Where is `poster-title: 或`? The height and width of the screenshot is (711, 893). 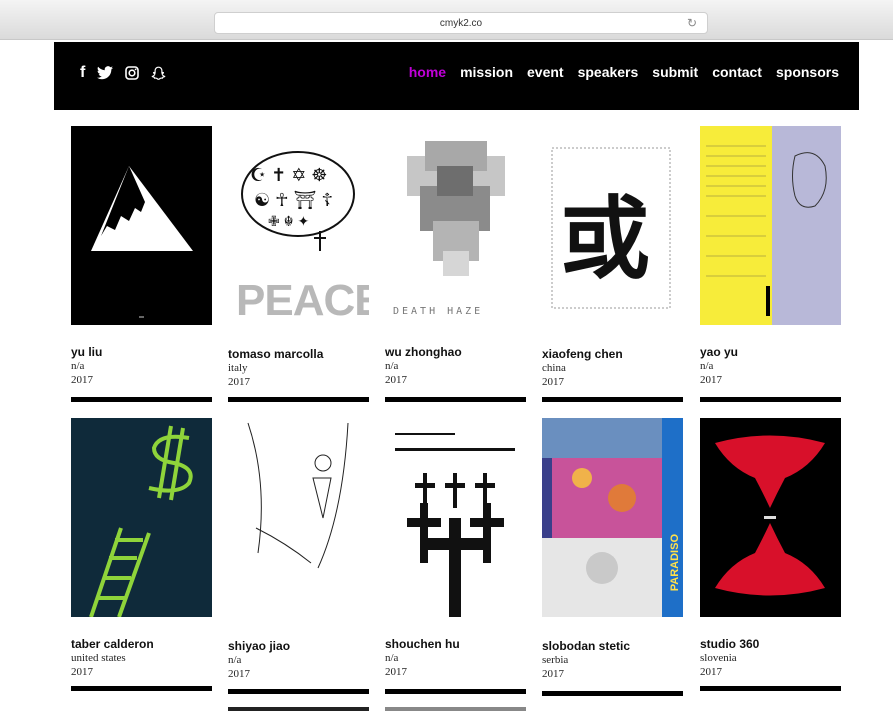
poster-title: 或 is located at coordinates (605, 239).